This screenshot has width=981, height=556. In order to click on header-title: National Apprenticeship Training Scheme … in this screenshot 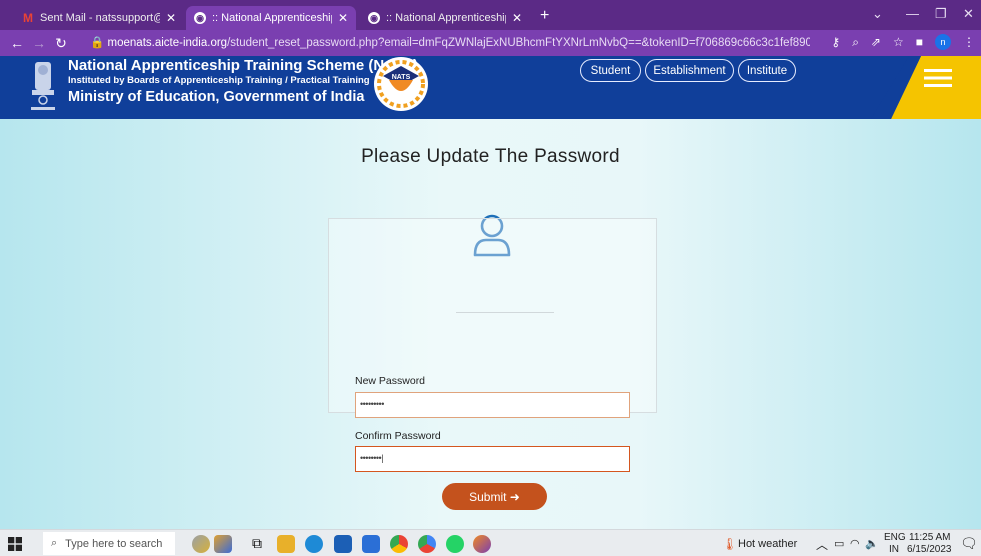, I will do `click(243, 65)`.